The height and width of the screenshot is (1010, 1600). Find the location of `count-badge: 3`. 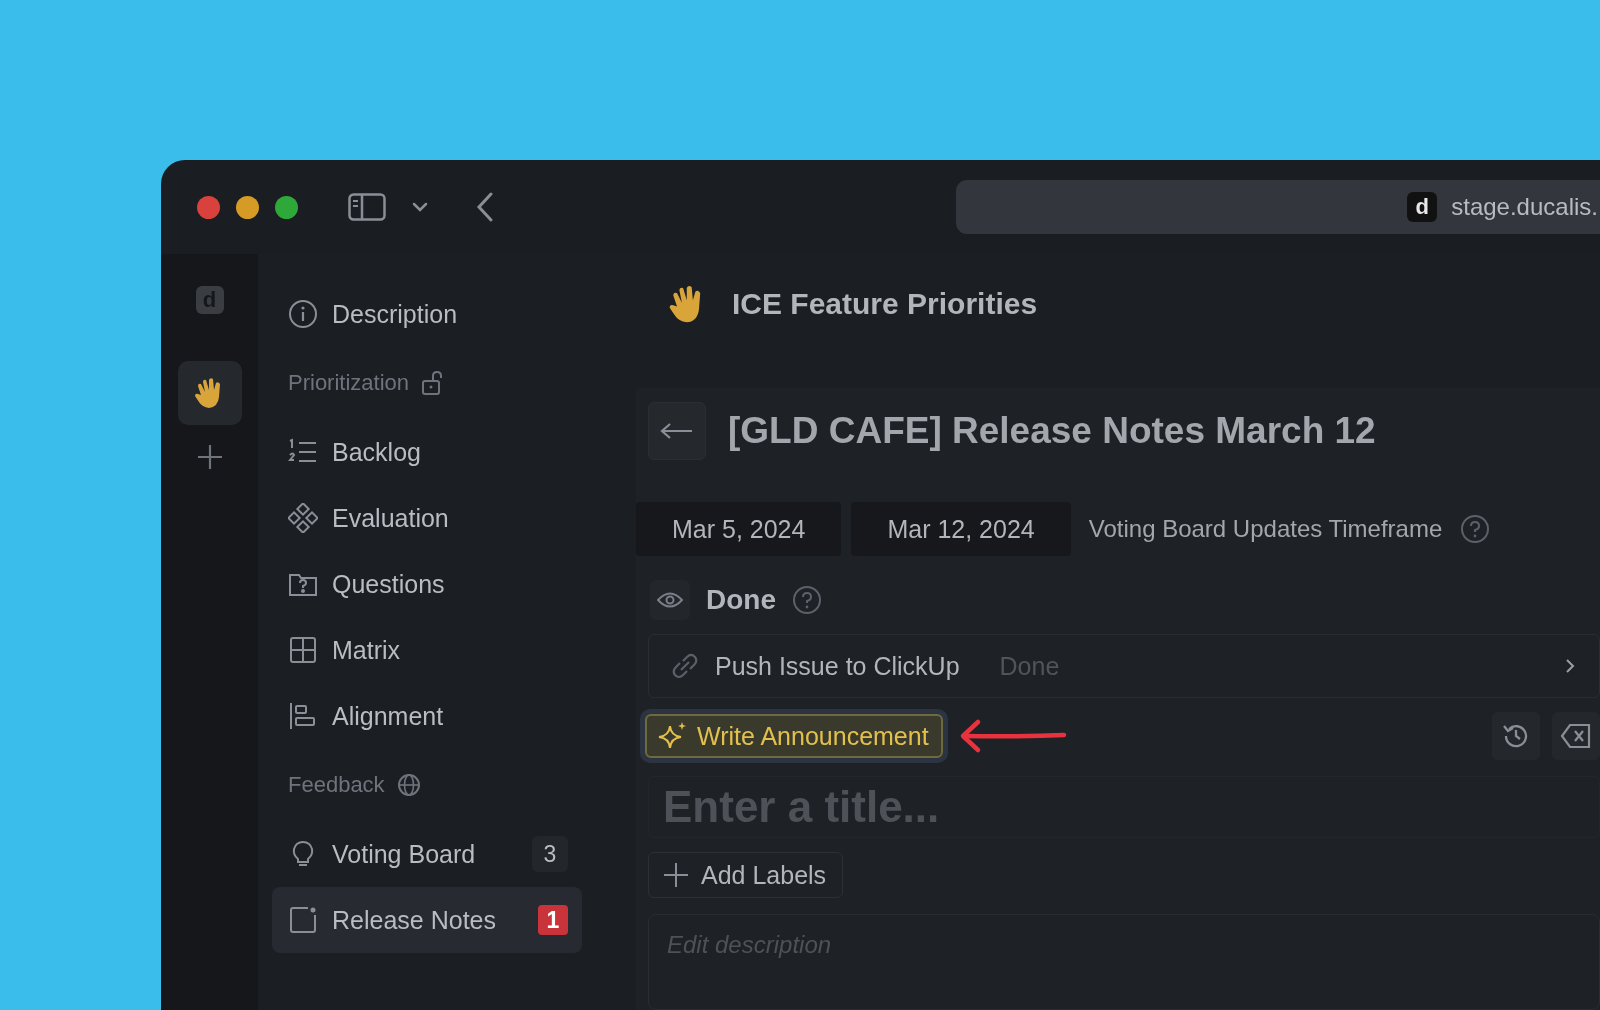

count-badge: 3 is located at coordinates (550, 854).